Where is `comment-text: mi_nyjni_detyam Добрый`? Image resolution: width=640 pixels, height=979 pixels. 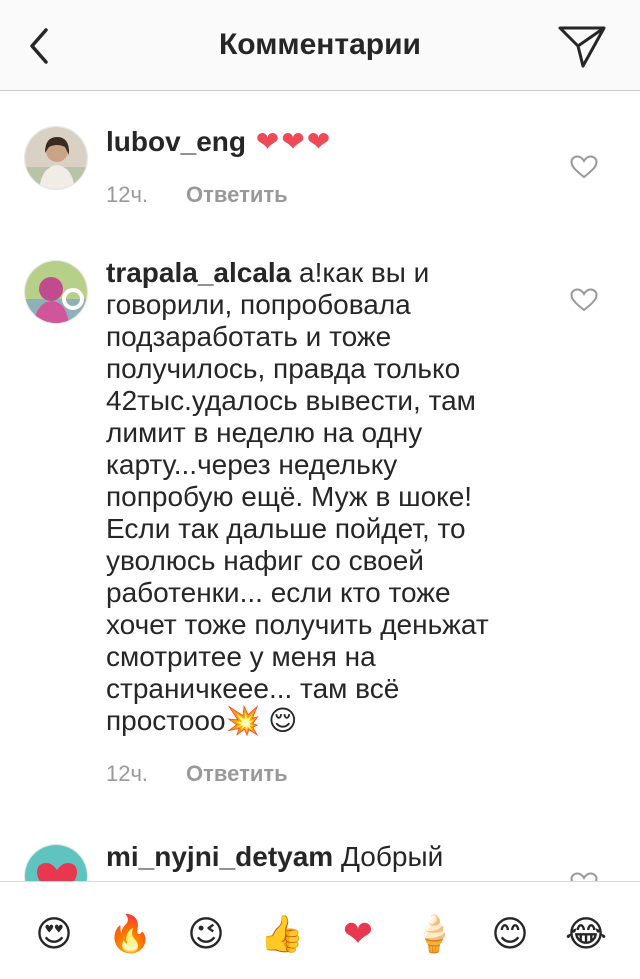
comment-text: mi_nyjni_detyam Добрый is located at coordinates (316, 857).